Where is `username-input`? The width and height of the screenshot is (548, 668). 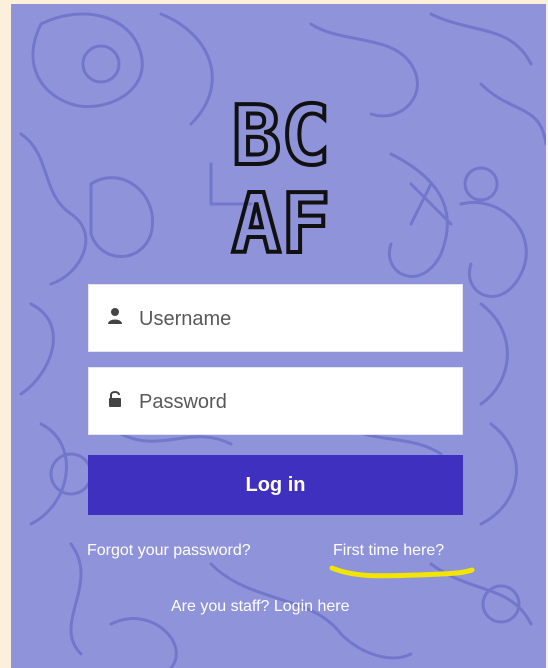
username-input is located at coordinates (294, 319).